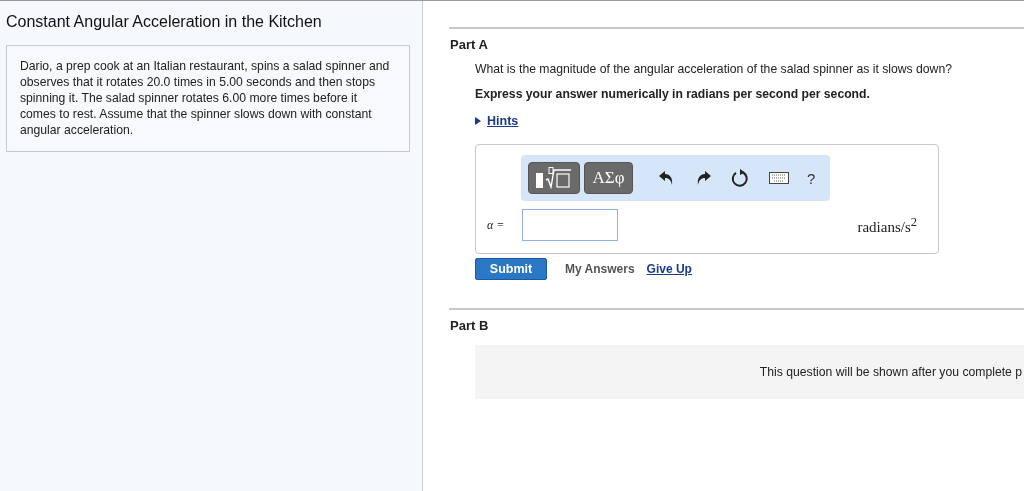 The width and height of the screenshot is (1024, 491). Describe the element at coordinates (714, 69) in the screenshot. I see `question-text: What is the magnitude of the angular acceleration of the salad spinner as it slows down?` at that location.